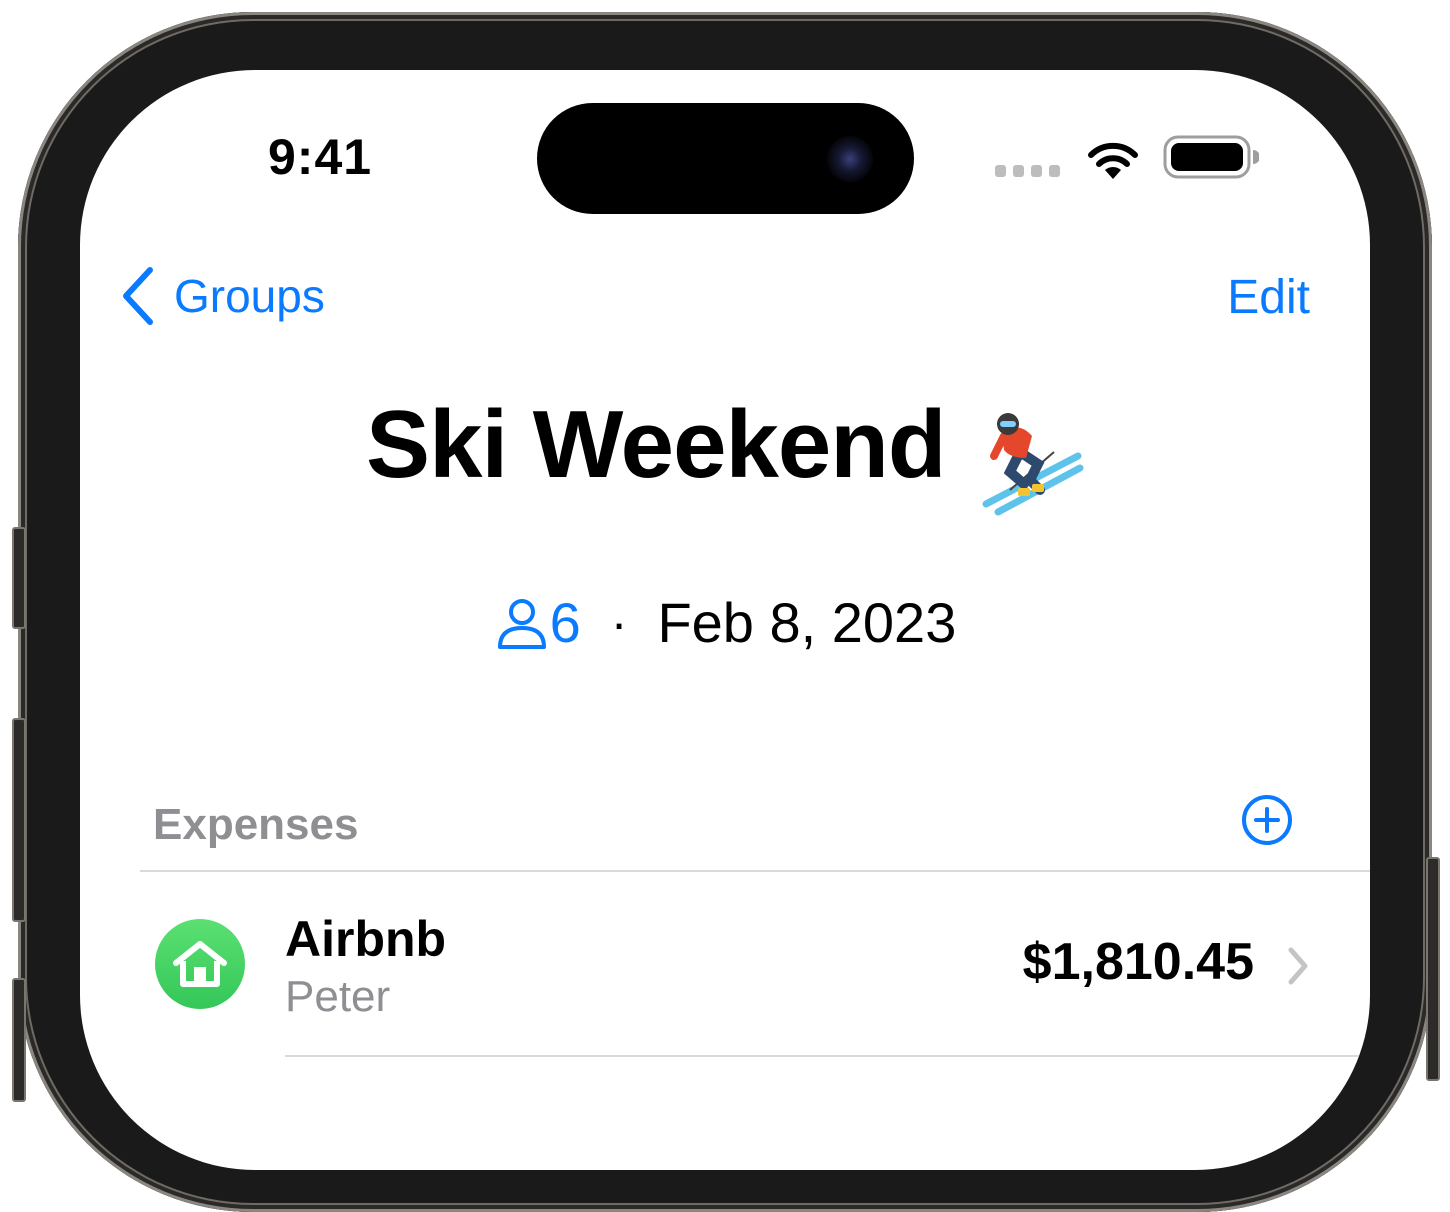 The image size is (1450, 1212). I want to click on person-icon, so click(521, 623).